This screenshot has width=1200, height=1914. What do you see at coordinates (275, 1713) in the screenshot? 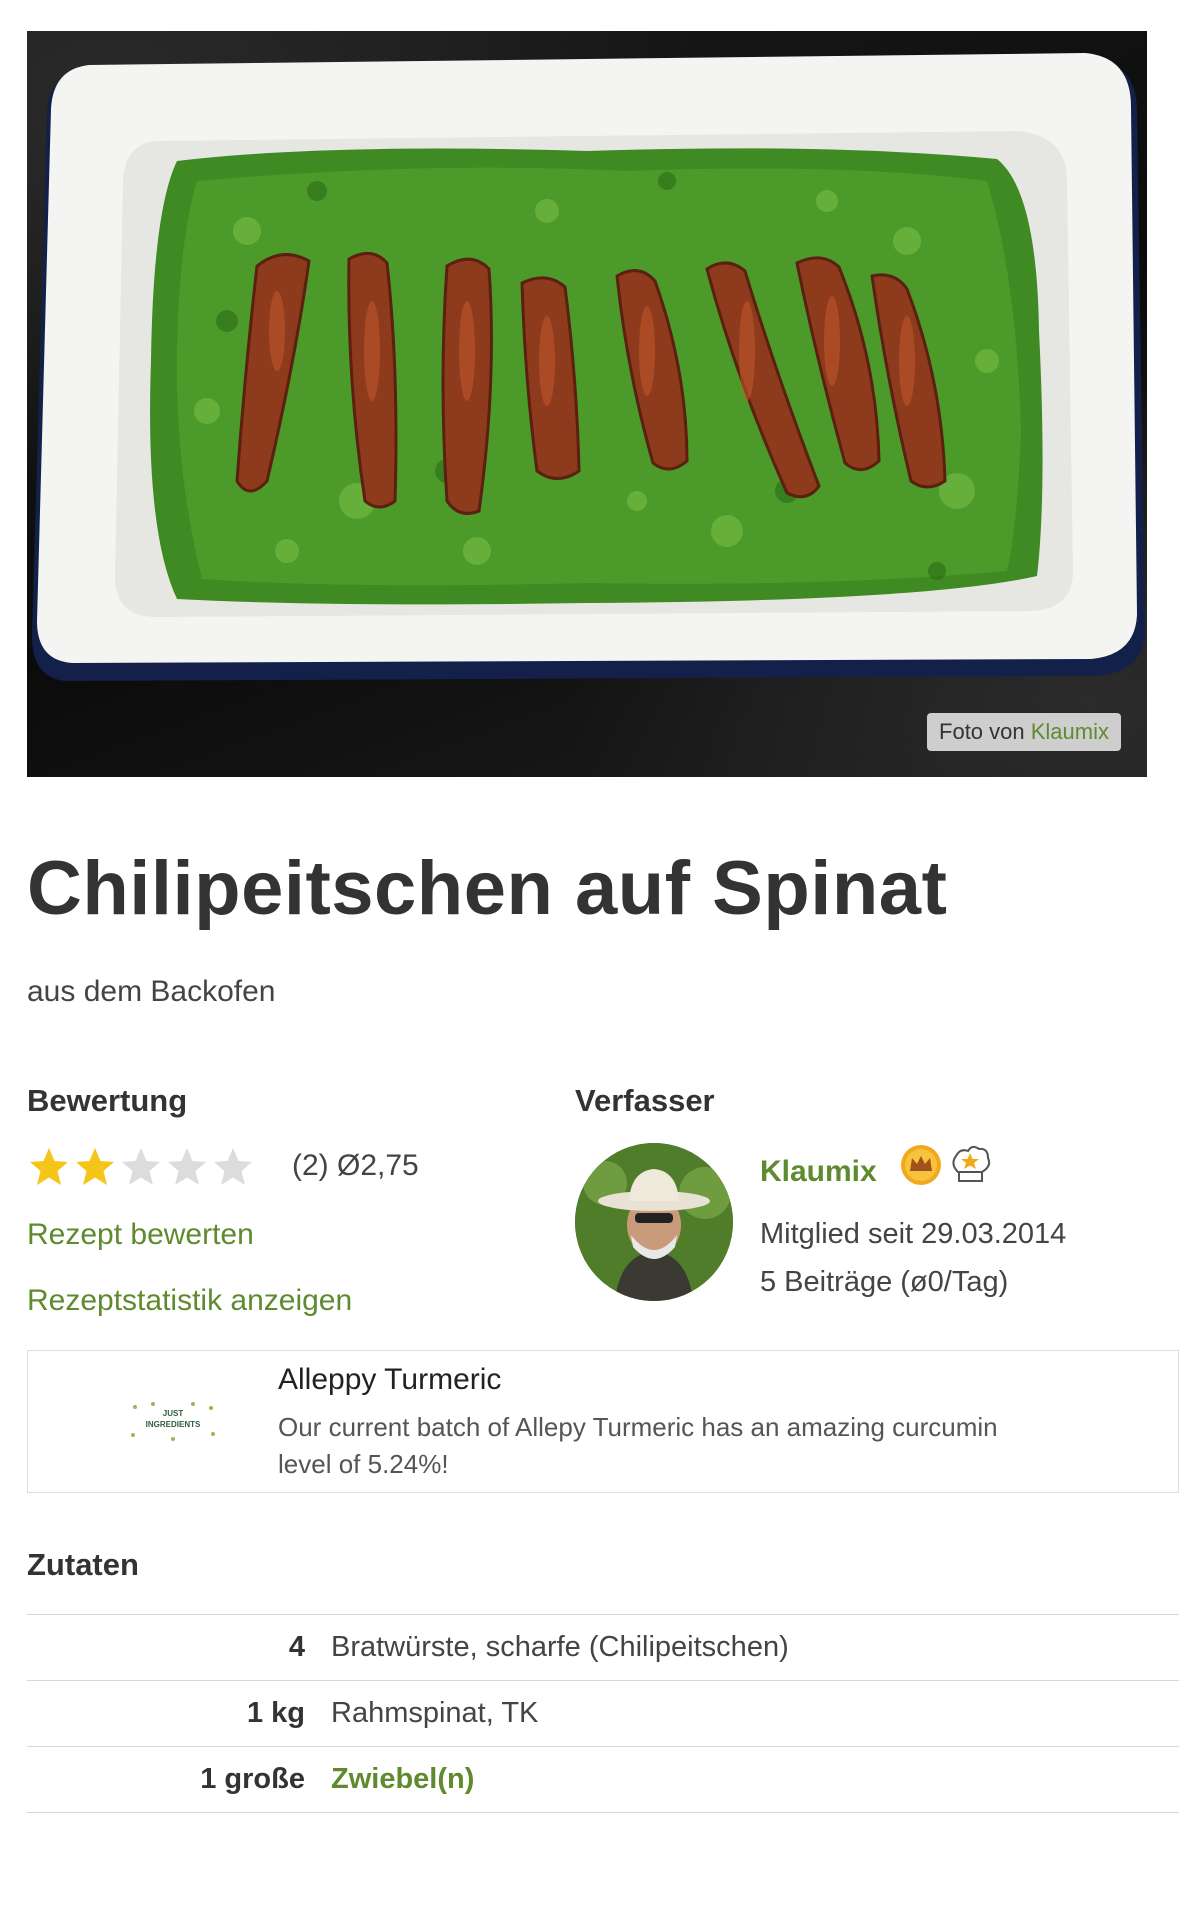
I see `ingredient-amount: 1 kg` at bounding box center [275, 1713].